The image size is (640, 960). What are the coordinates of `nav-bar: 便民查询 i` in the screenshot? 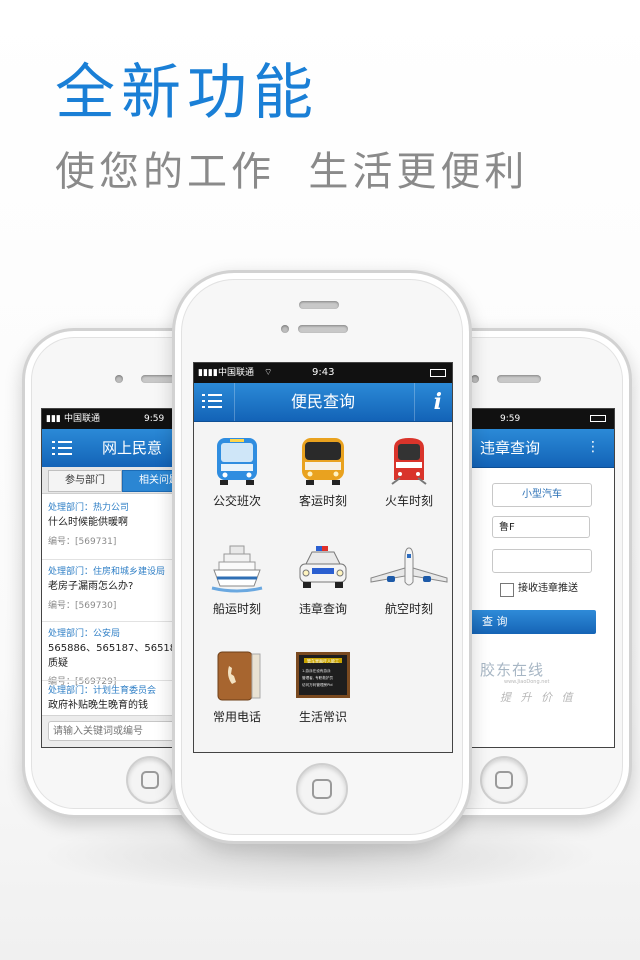 It's located at (323, 402).